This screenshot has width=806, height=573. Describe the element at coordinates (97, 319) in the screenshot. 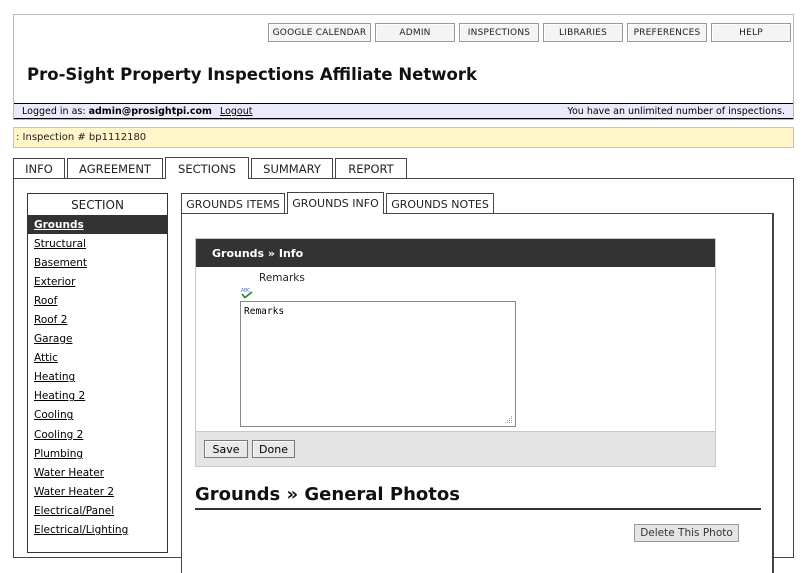

I see `section-item-roof-2: Roof 2` at that location.